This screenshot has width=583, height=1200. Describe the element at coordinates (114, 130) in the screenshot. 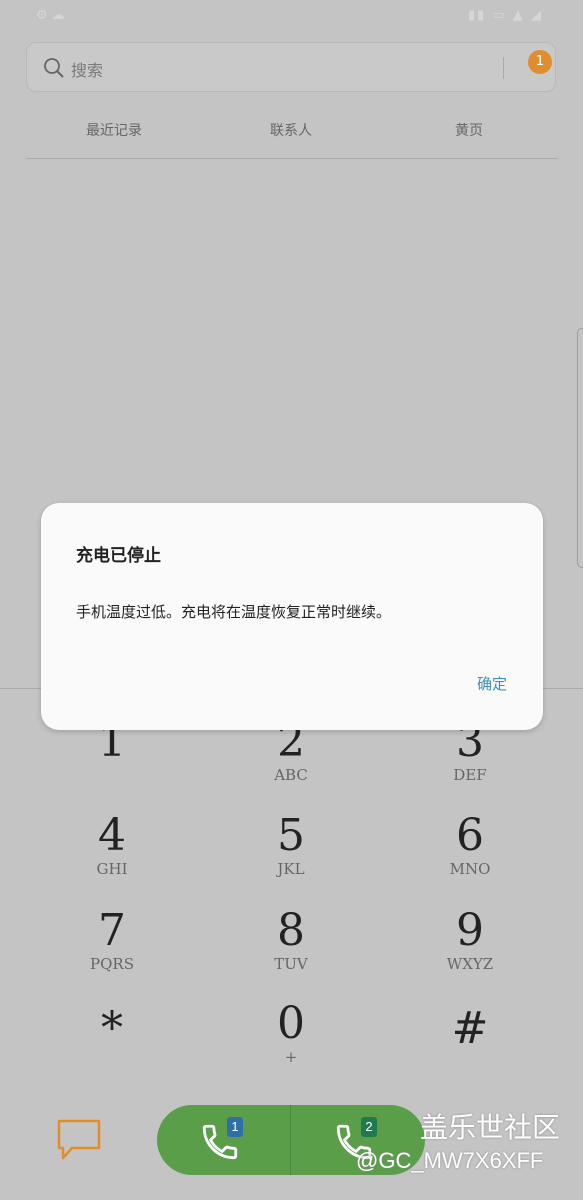

I see `tab-recents: 最近记录` at that location.